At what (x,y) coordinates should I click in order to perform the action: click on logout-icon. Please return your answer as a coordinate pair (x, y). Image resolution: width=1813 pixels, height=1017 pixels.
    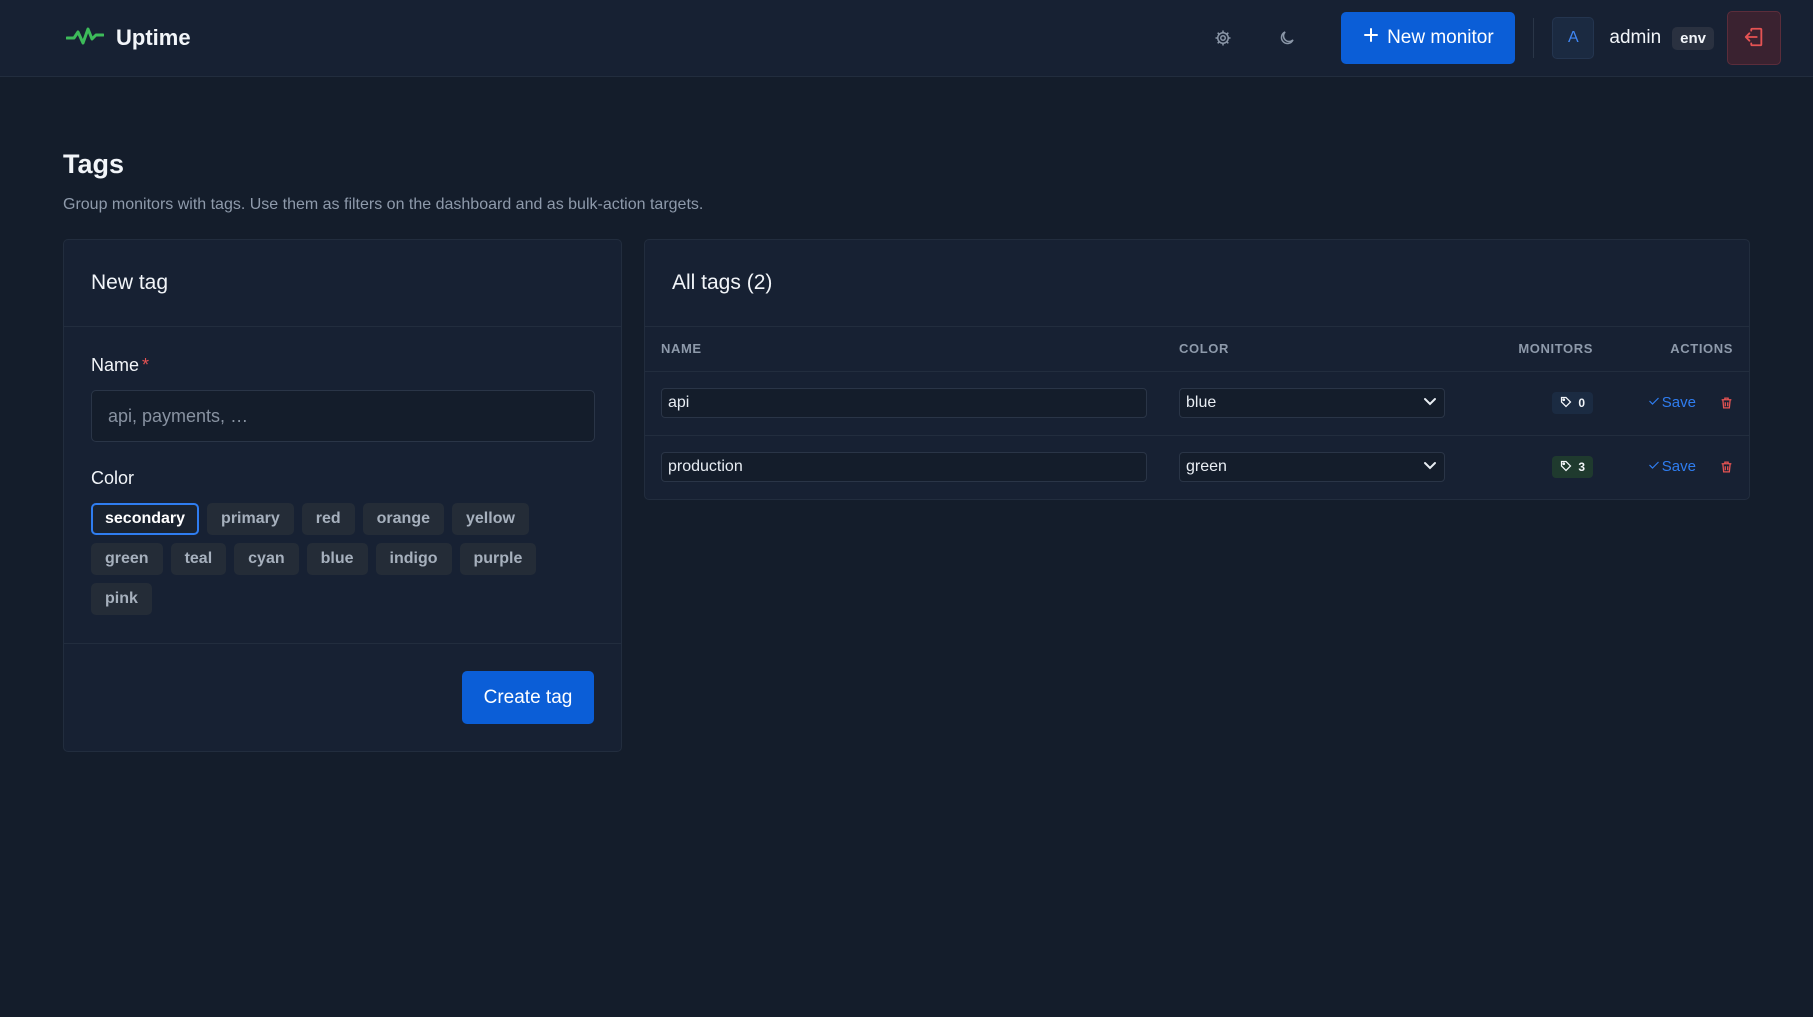
    Looking at the image, I should click on (1754, 38).